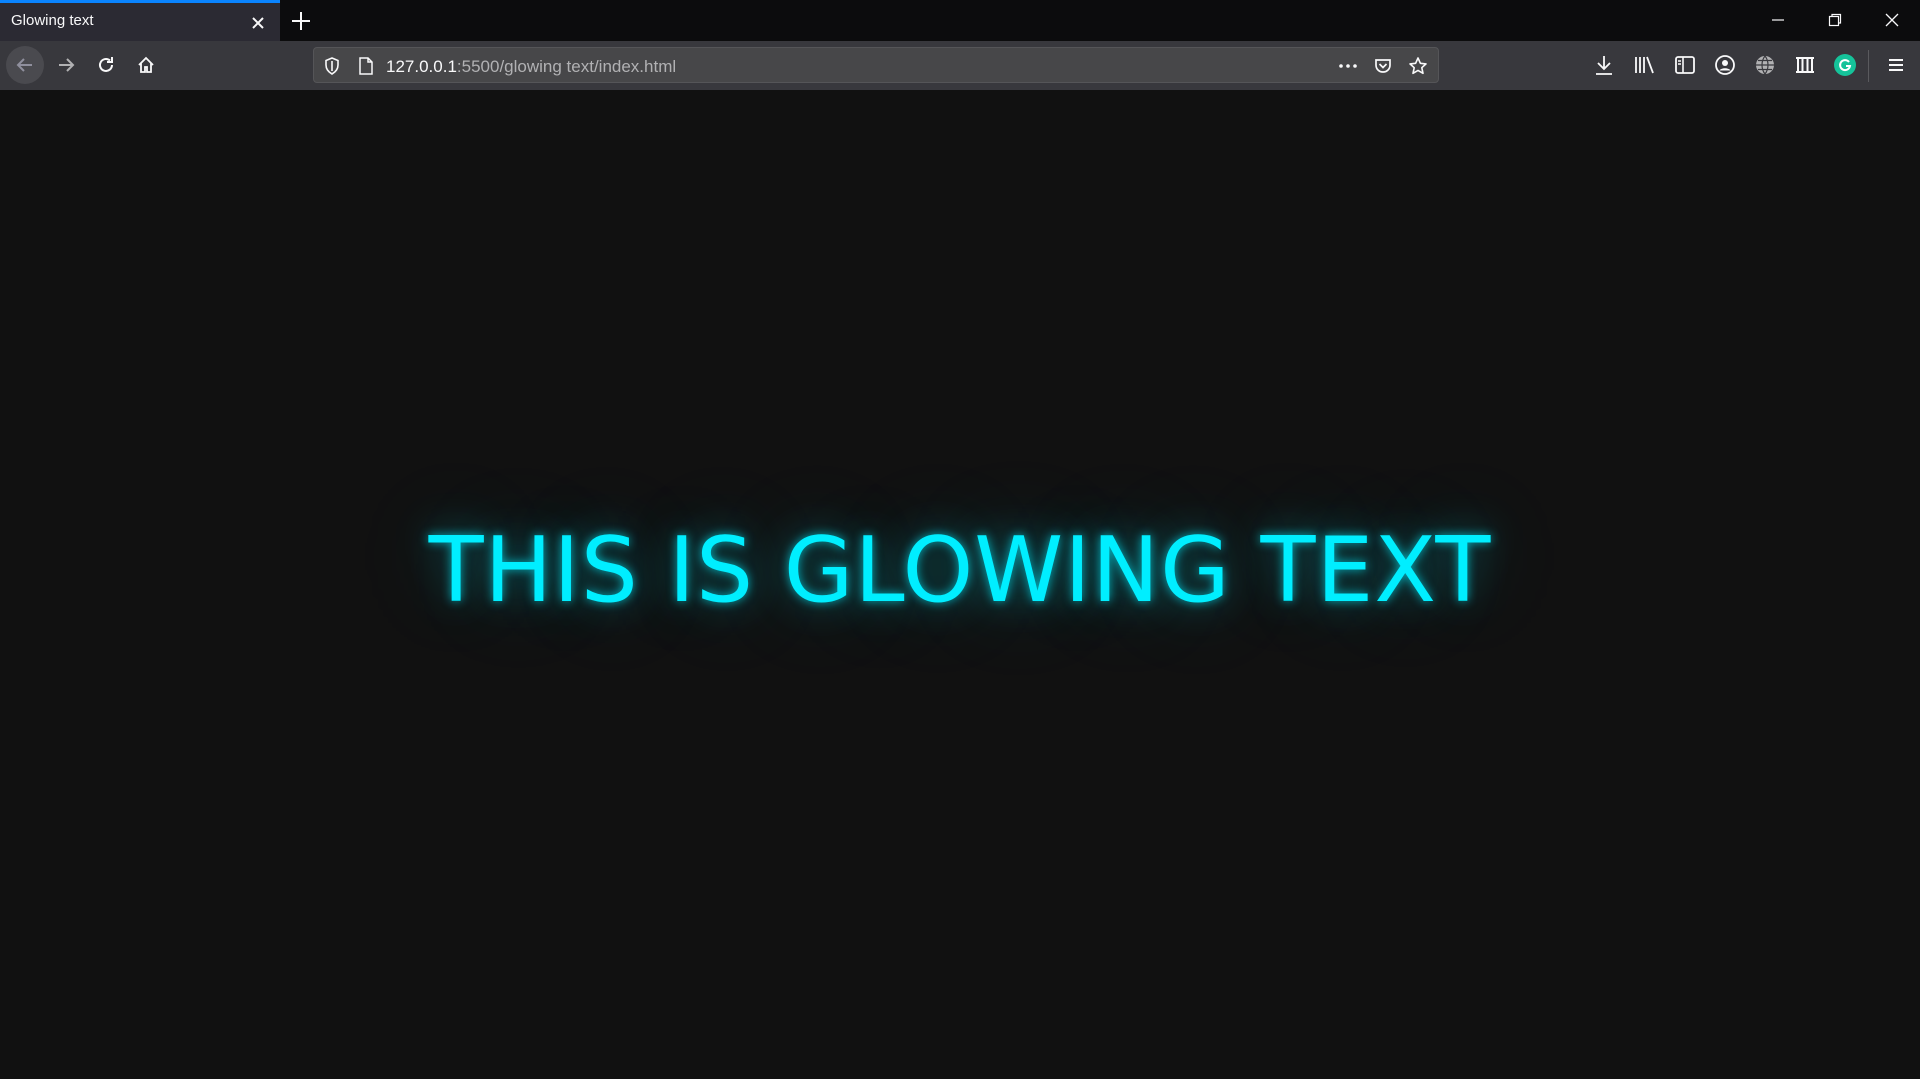  I want to click on reload-icon, so click(106, 64).